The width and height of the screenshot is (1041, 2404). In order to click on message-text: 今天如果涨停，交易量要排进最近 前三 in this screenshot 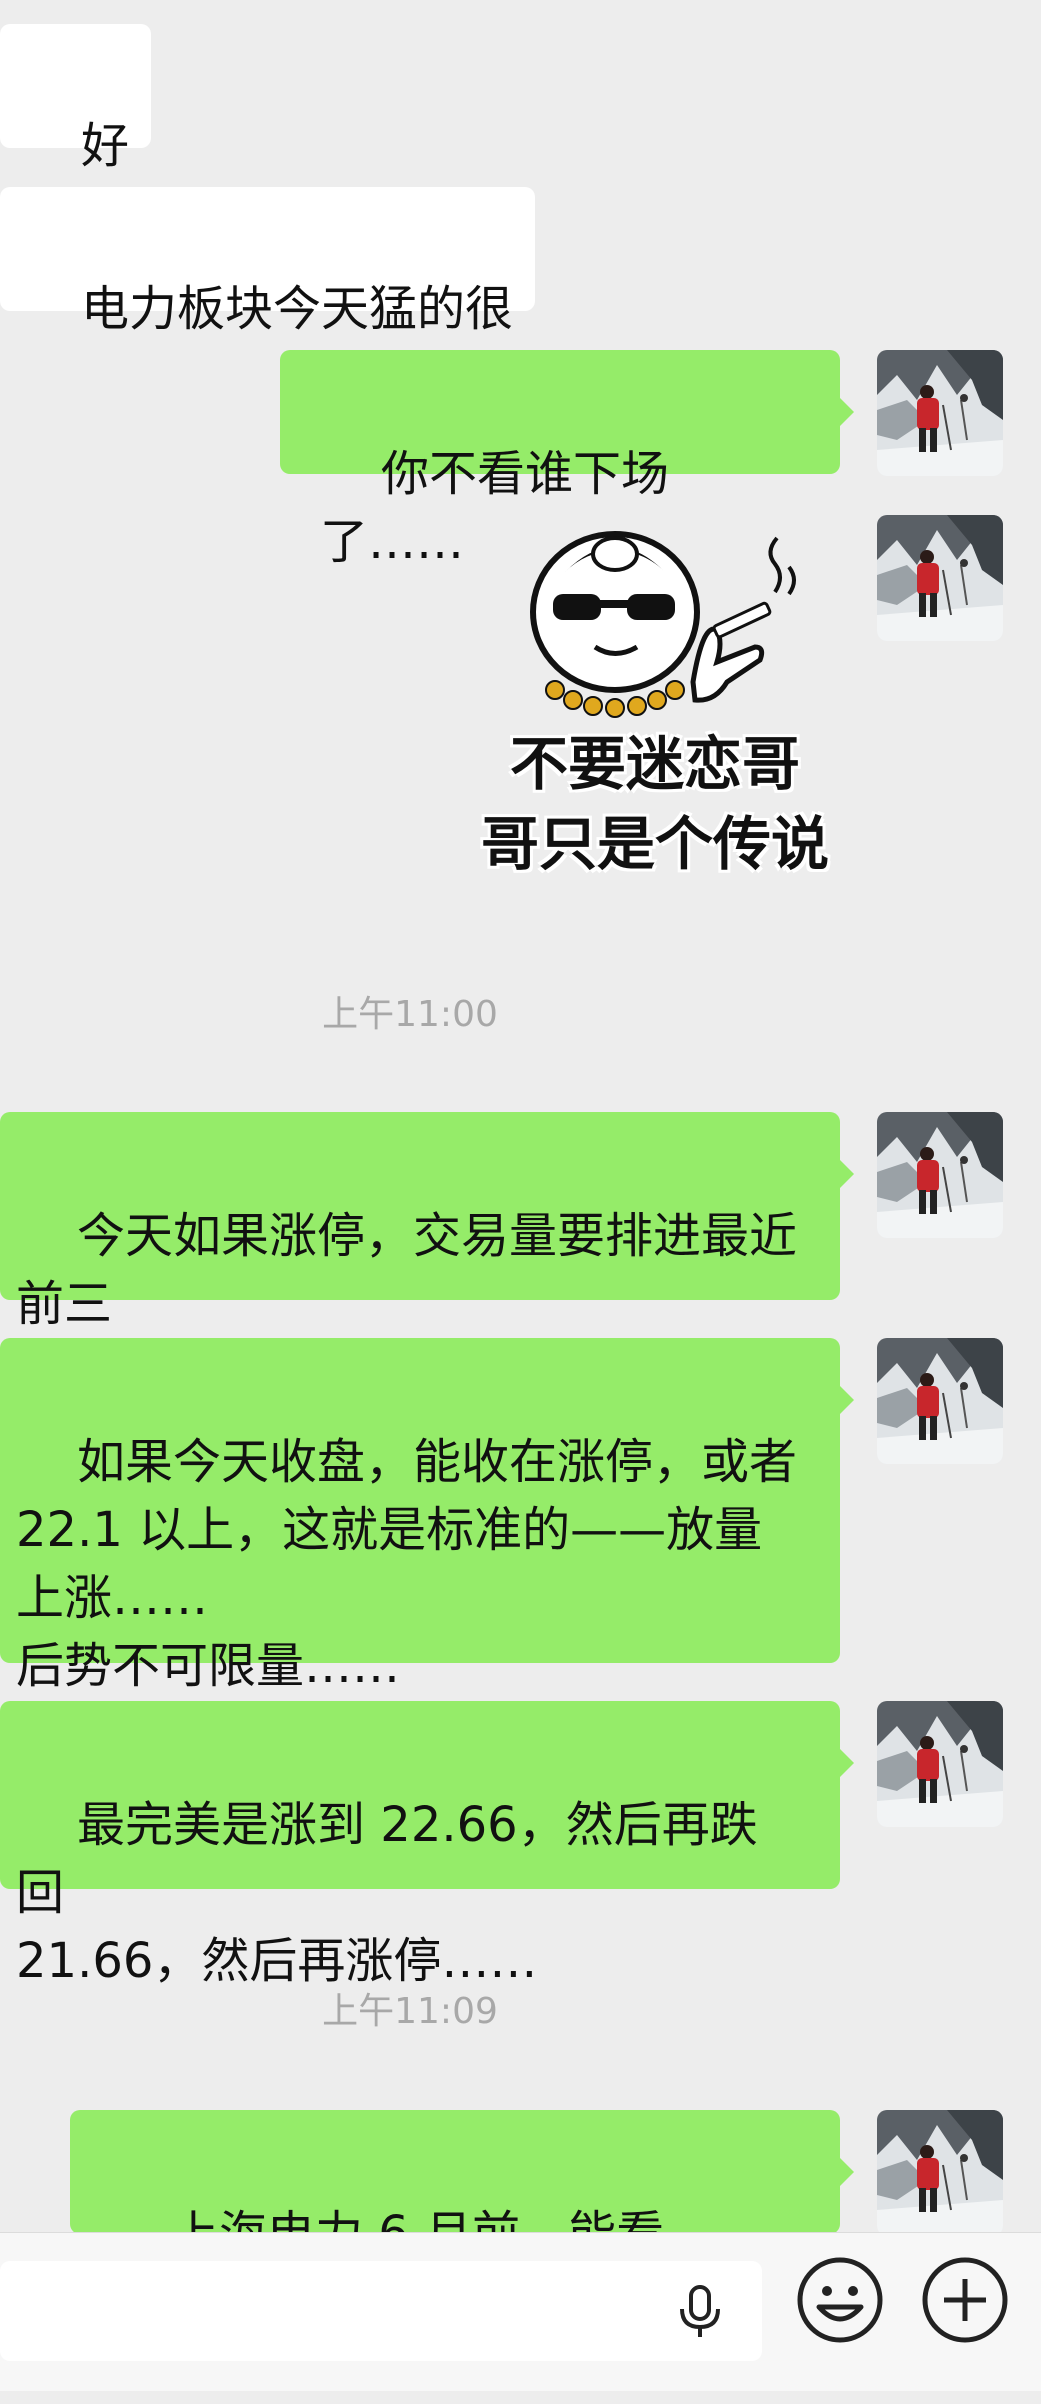, I will do `click(407, 1270)`.